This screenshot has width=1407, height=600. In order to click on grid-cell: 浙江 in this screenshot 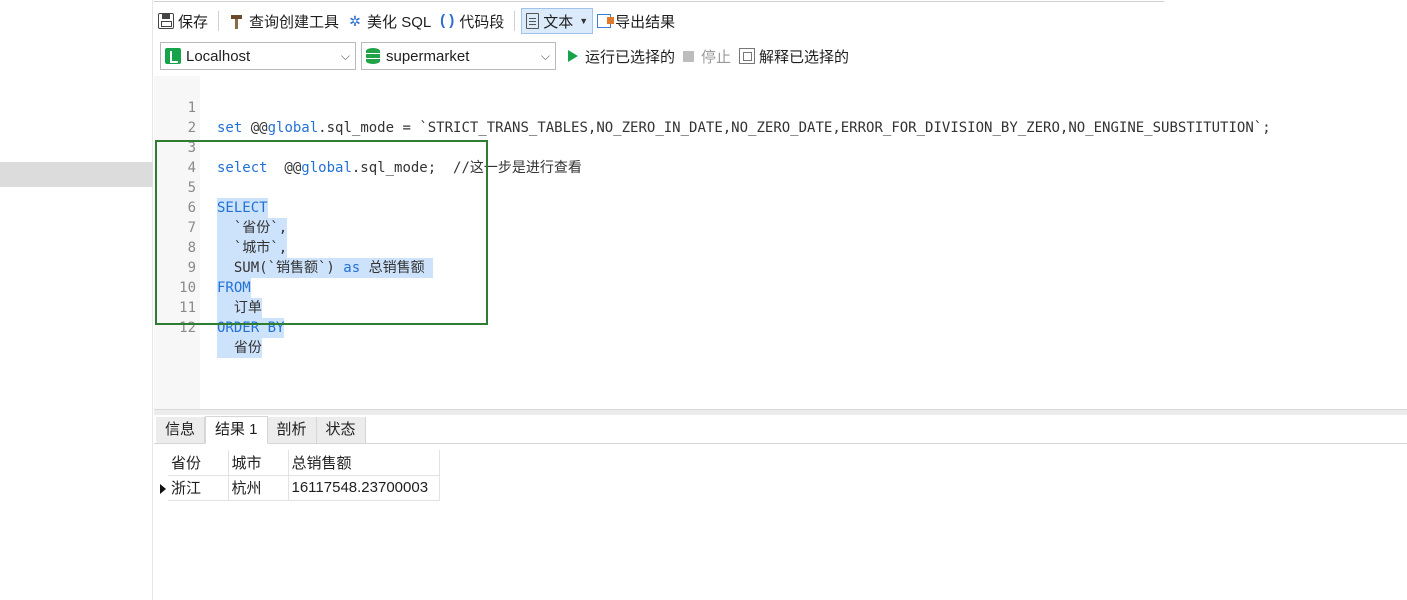, I will do `click(194, 488)`.